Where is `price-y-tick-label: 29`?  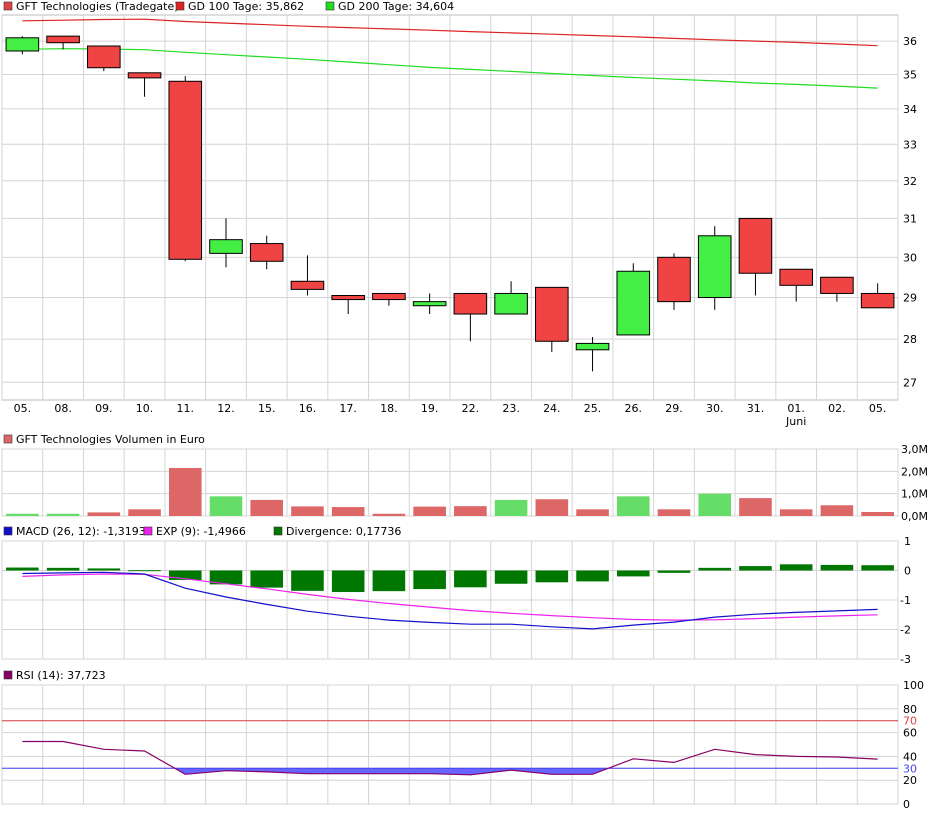
price-y-tick-label: 29 is located at coordinates (910, 298).